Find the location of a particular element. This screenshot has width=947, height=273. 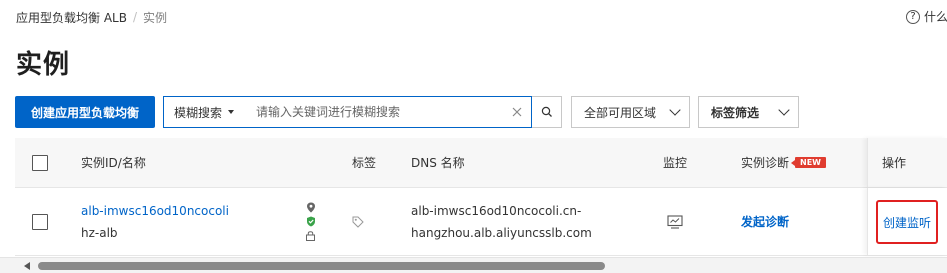

create-alb-button: 创建应用型负载均衡 is located at coordinates (85, 112).